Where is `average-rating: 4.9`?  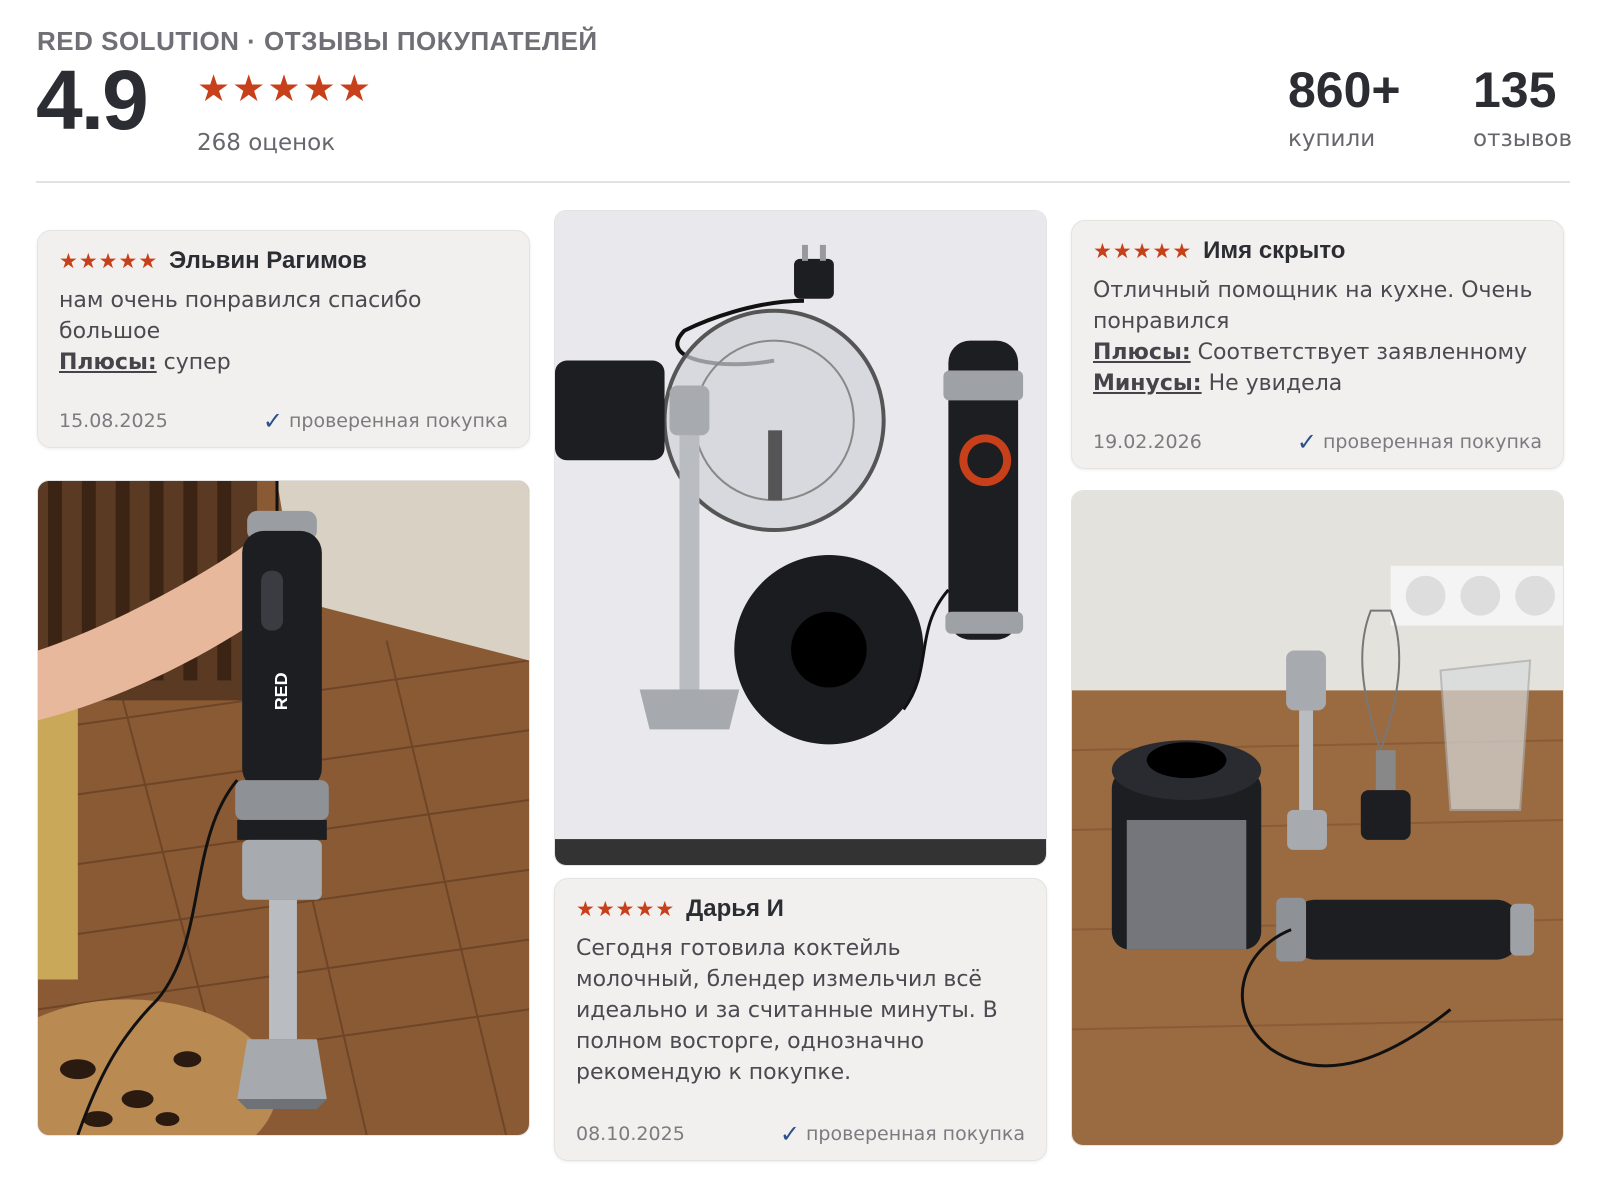 average-rating: 4.9 is located at coordinates (92, 100).